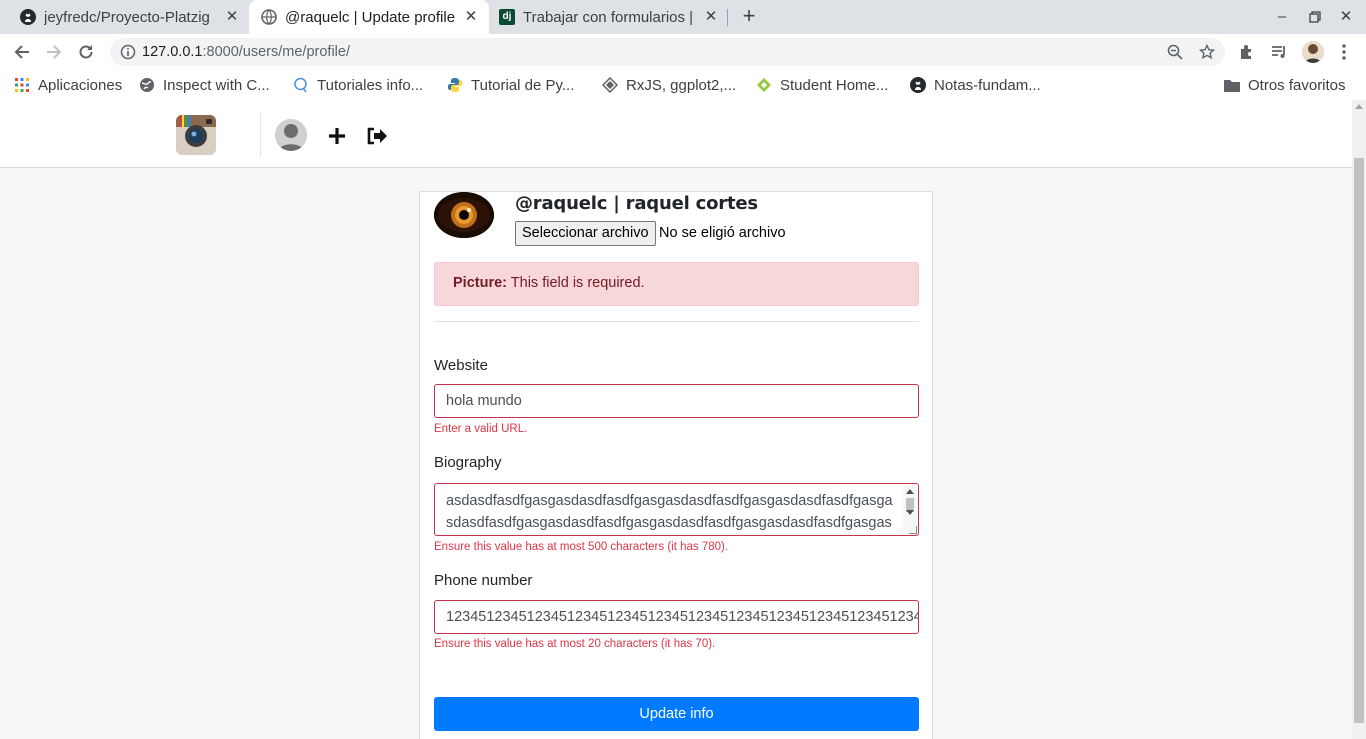  I want to click on profile-title: @raquelc | raquel cortes, so click(636, 203).